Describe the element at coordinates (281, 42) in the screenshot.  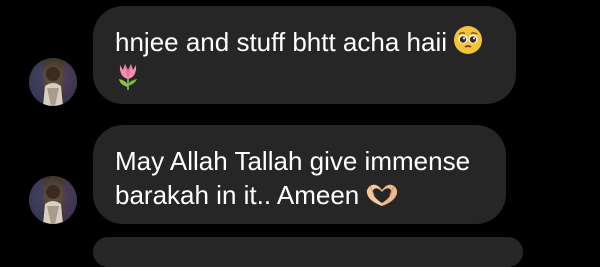
I see `message-text: hnjee and stuff bhtt acha haii` at that location.